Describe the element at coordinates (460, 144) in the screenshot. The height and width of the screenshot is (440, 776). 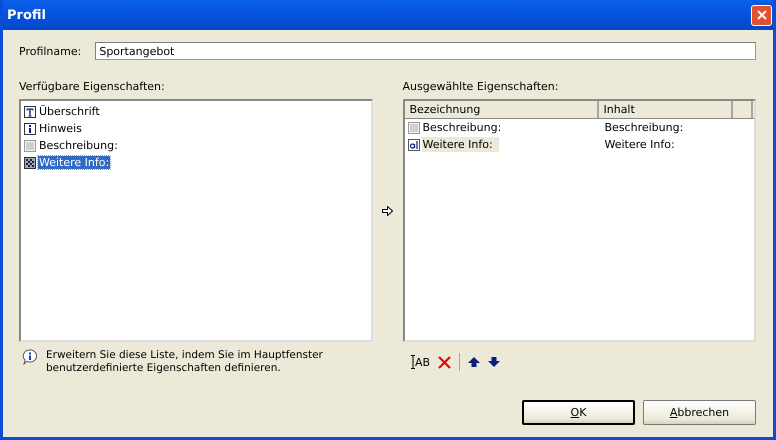
I see `table-cell: Weitere Info:` at that location.